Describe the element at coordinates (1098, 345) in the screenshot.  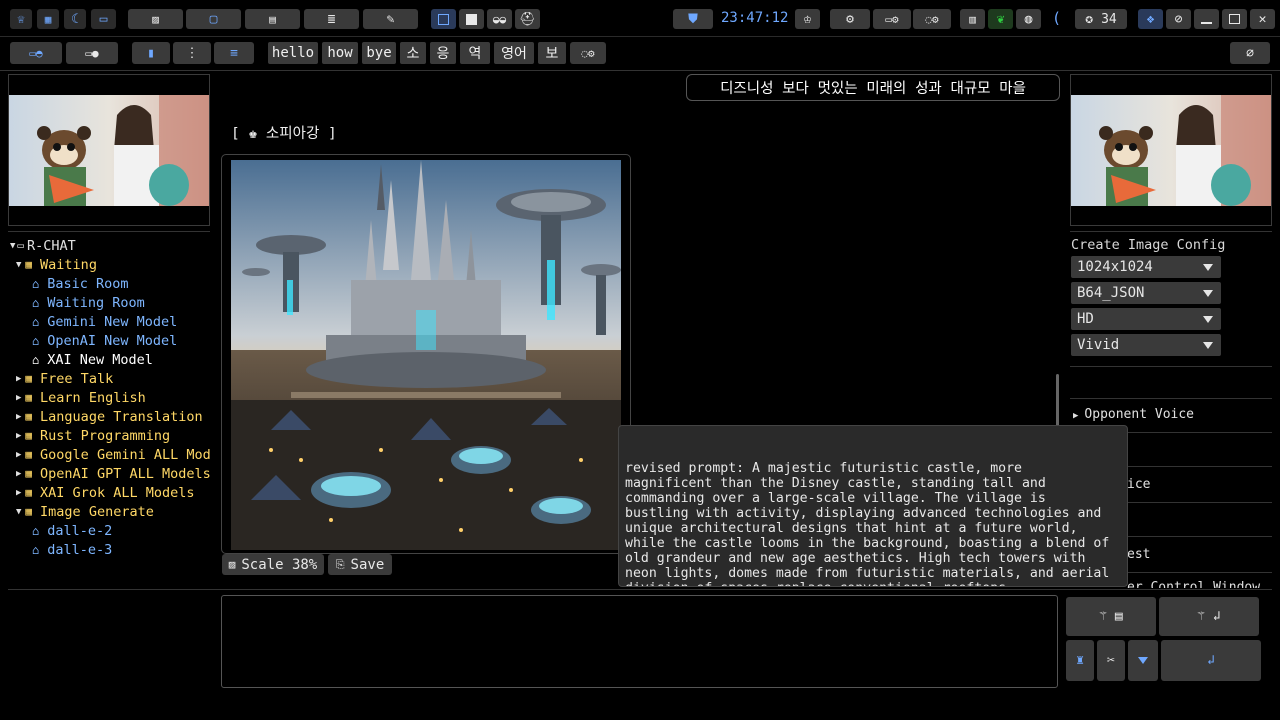
I see `style-value: Vivid` at that location.